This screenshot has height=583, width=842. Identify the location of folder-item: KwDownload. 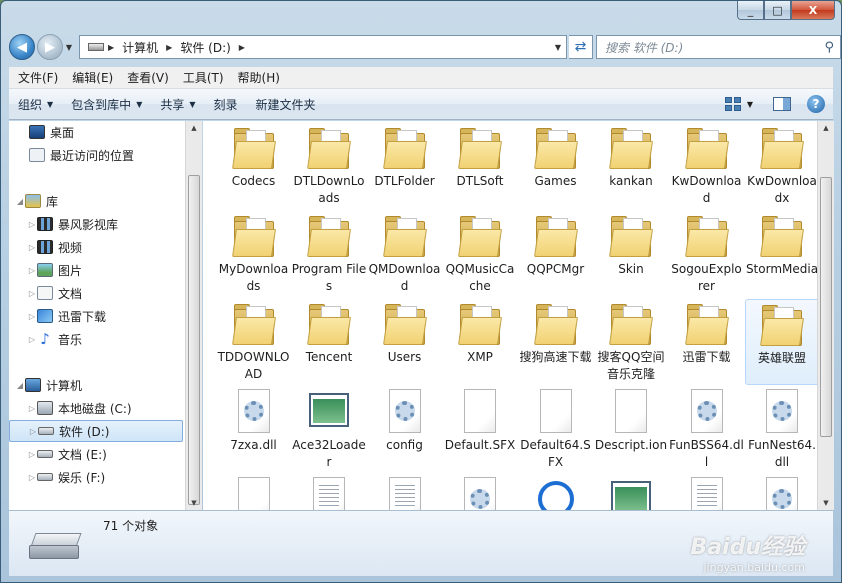
(706, 166).